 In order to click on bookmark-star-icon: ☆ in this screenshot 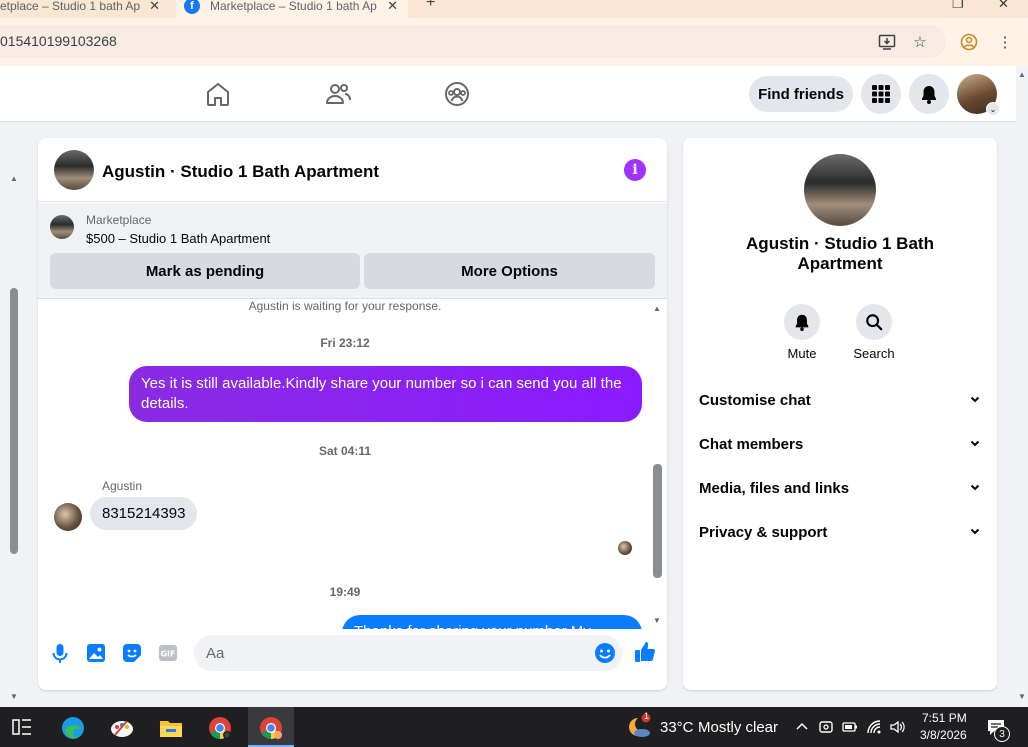, I will do `click(920, 42)`.